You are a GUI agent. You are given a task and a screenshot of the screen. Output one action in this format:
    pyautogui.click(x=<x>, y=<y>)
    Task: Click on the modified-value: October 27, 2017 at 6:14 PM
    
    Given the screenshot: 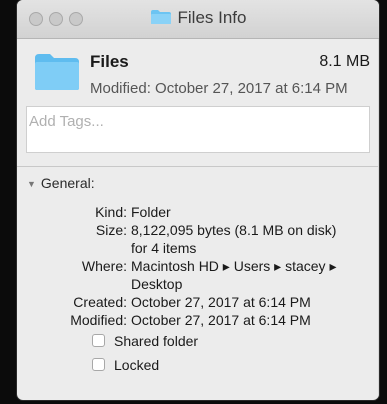 What is the action you would take?
    pyautogui.click(x=221, y=320)
    